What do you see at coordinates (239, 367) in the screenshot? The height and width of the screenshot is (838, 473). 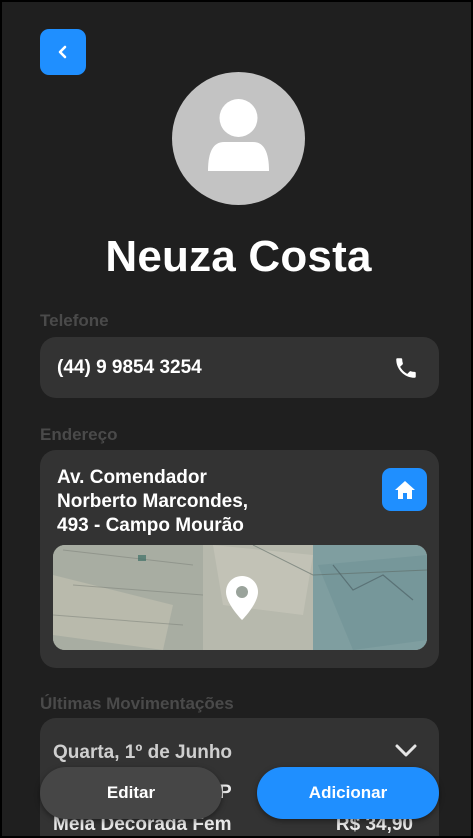 I see `phone-card: (44) 9 9854 3254` at bounding box center [239, 367].